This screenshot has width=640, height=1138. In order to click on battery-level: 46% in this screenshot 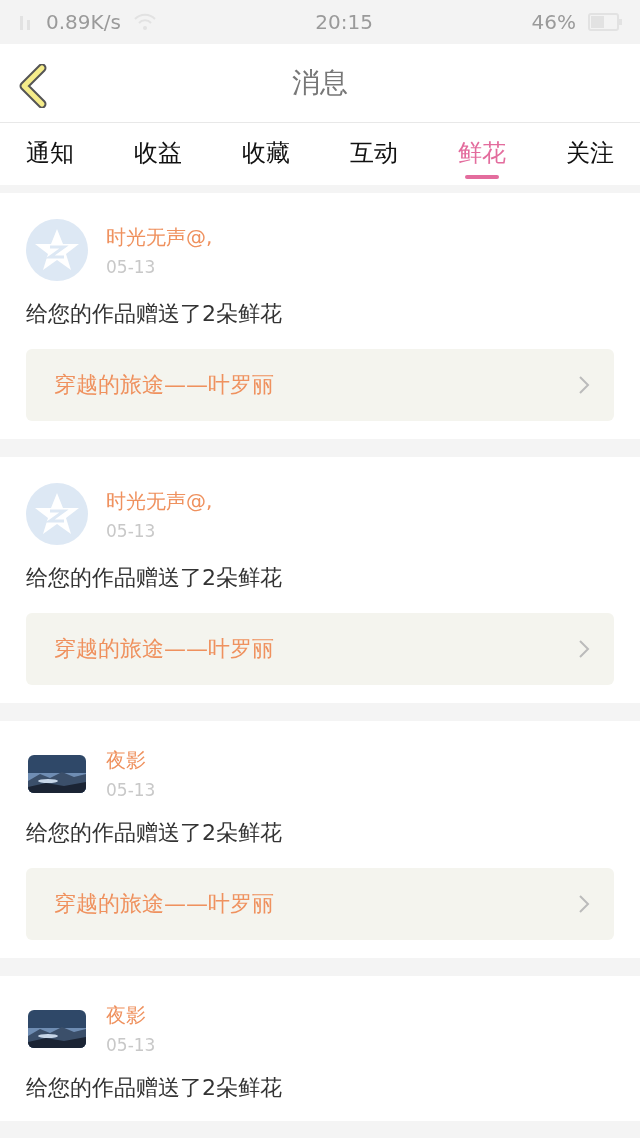, I will do `click(553, 22)`.